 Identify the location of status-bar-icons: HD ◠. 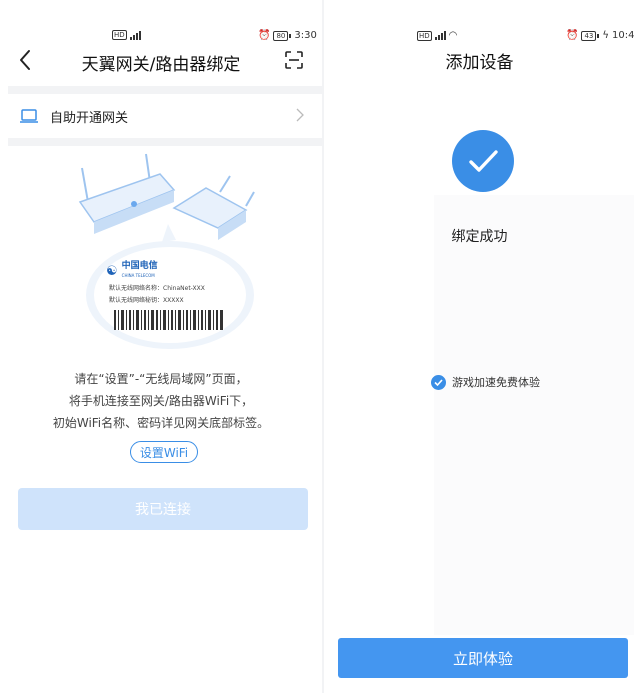
(437, 35).